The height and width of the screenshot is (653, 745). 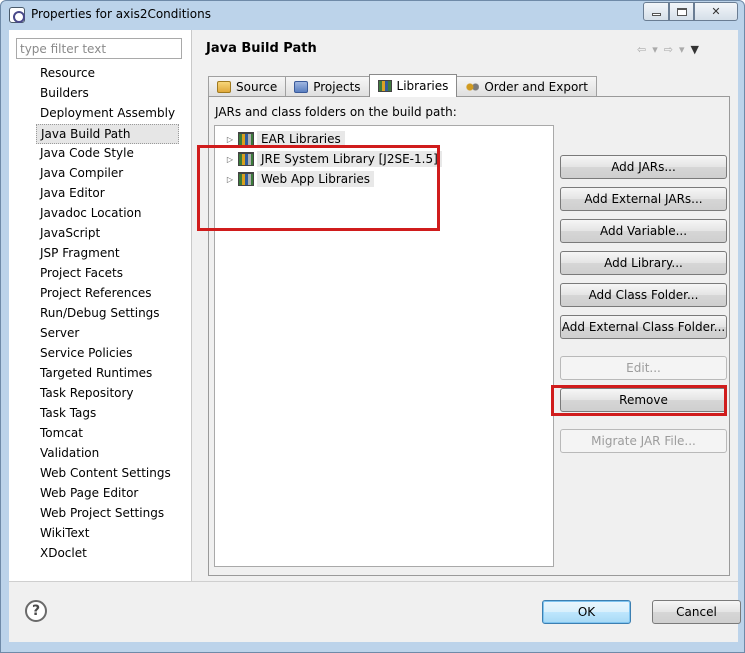 I want to click on forward-menu-chevron-icon: ▾, so click(x=682, y=49).